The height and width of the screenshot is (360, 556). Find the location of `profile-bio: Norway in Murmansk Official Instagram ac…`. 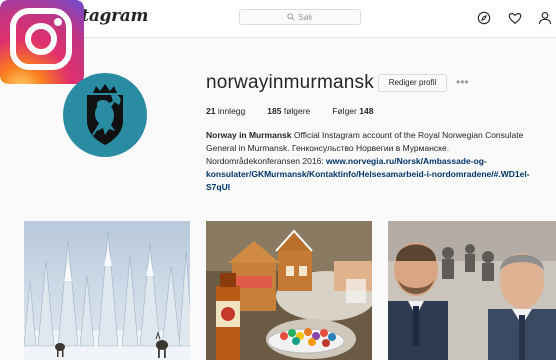

profile-bio: Norway in Murmansk Official Instagram ac… is located at coordinates (375, 161).